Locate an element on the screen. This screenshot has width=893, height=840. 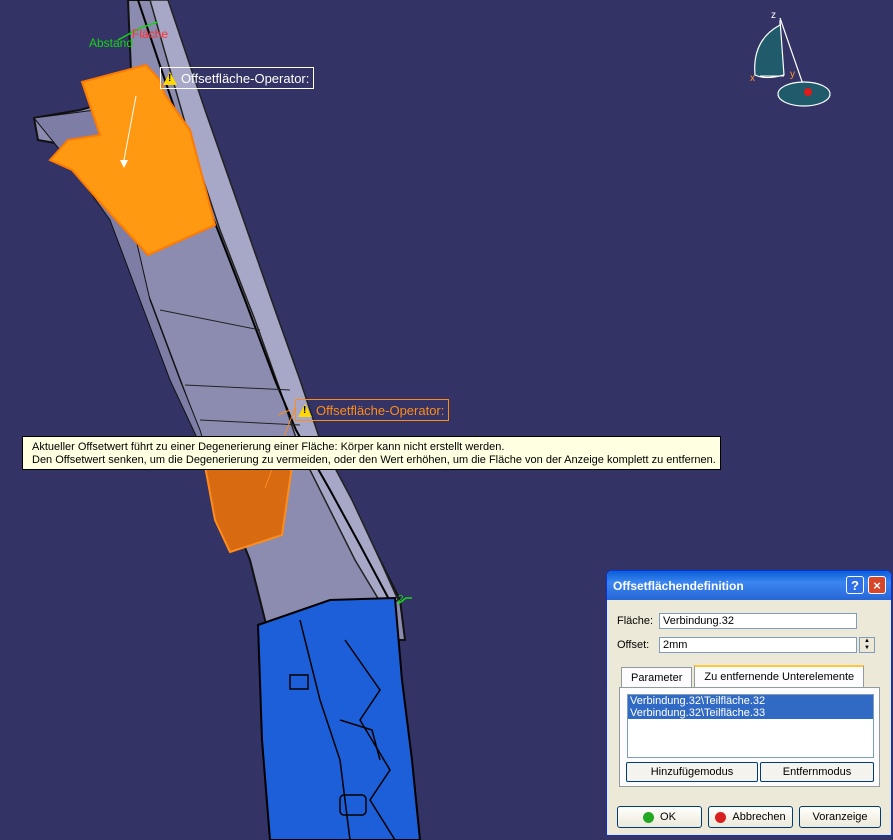
offset-operator-label-2: Offsetfläche-Operator: is located at coordinates (372, 410).